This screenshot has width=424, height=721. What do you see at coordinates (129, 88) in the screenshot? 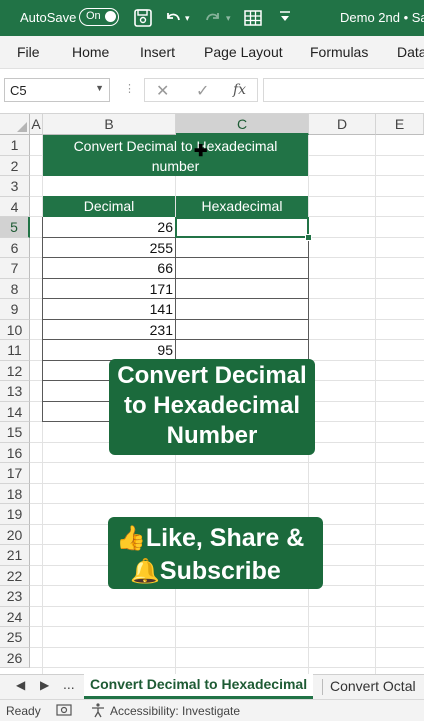
I see `drag-handle-icon: ⋮` at bounding box center [129, 88].